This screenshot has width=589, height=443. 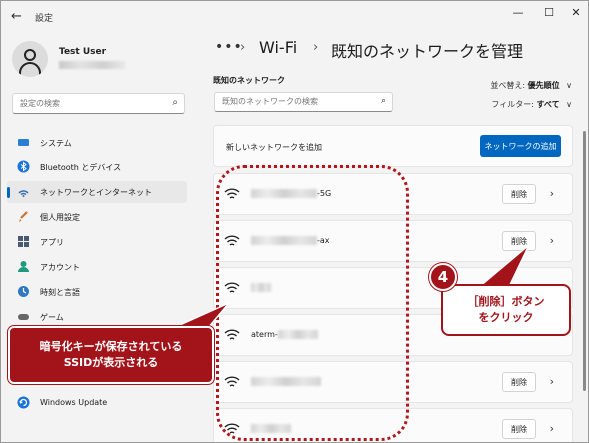 I want to click on callout-text-line: SSIDが表示される, so click(x=111, y=362).